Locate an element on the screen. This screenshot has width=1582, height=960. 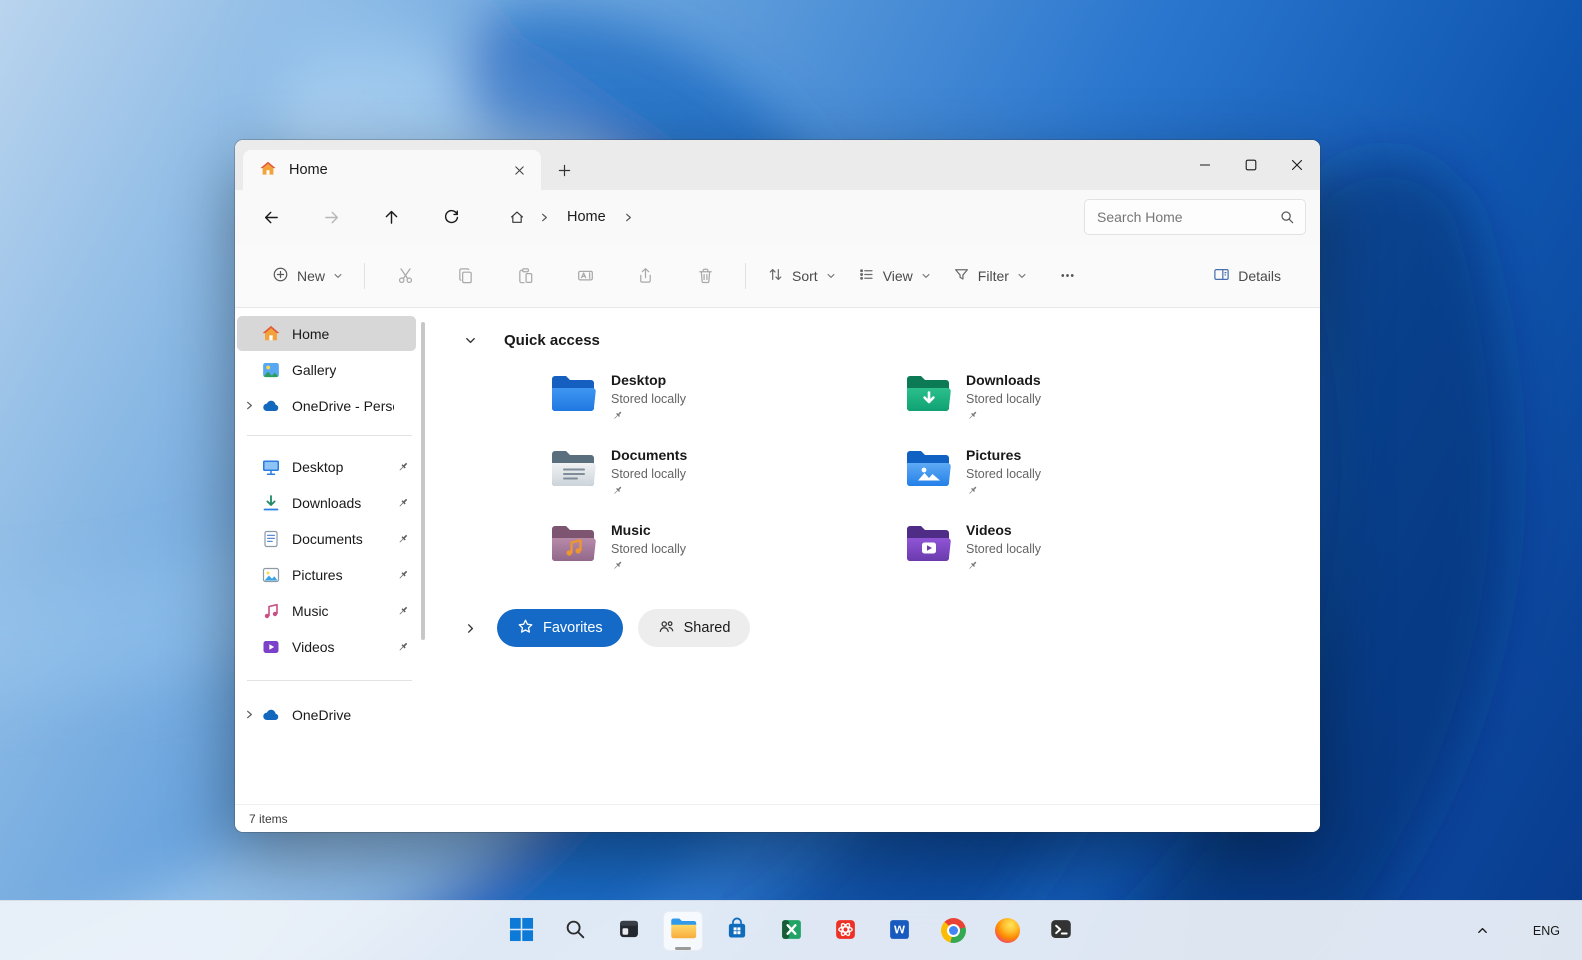
tray-chevron-up-button is located at coordinates (1483, 931).